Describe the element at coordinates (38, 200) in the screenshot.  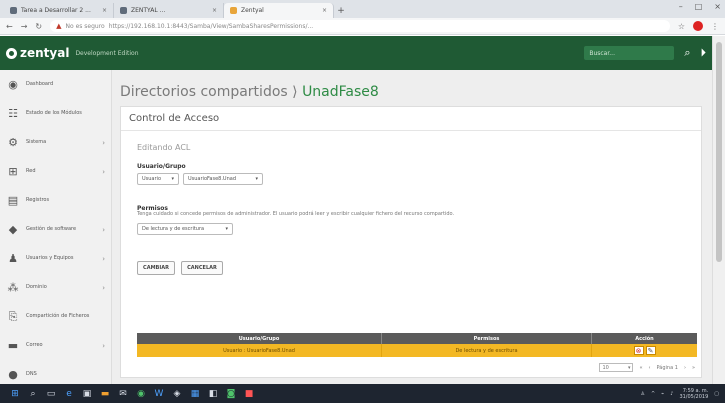
I see `sidebar-item-label: Registros` at that location.